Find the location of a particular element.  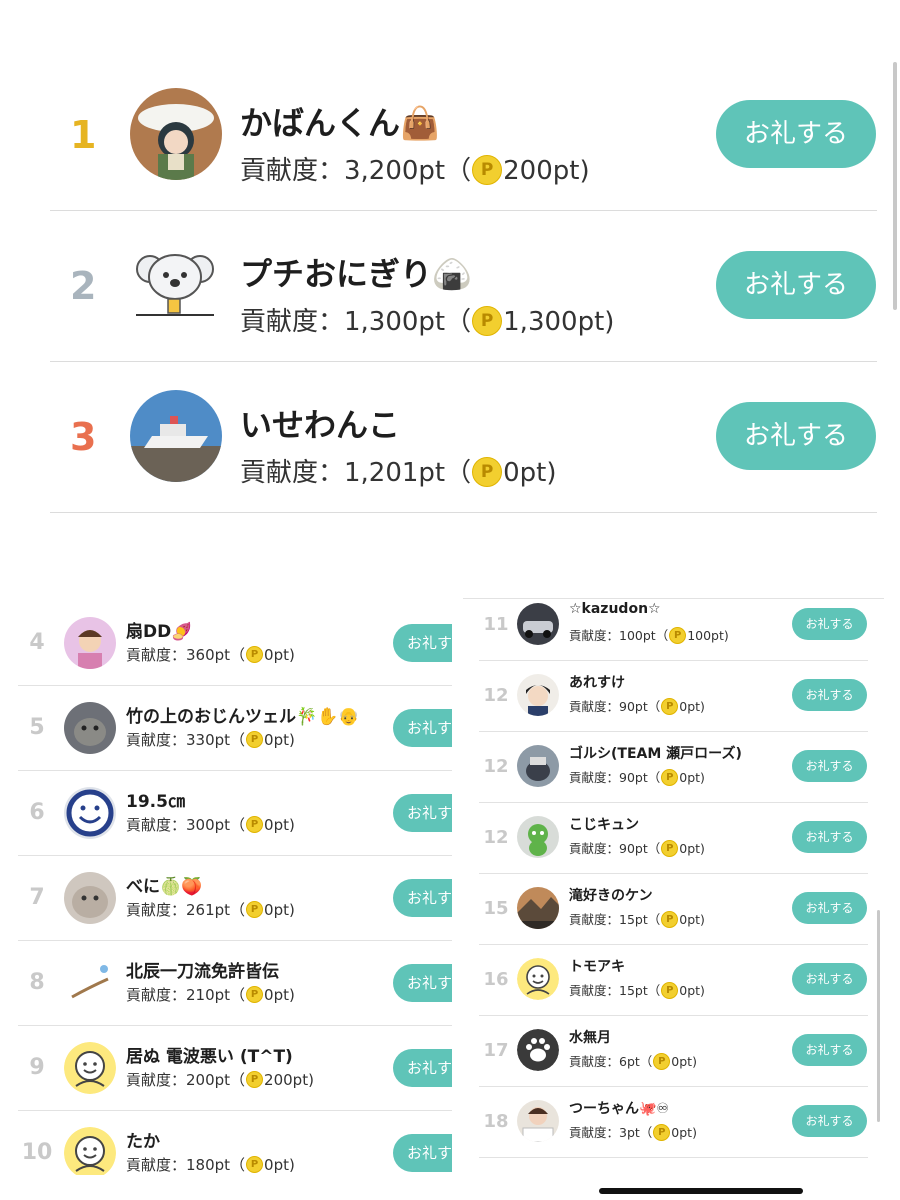

ranking-row: 5 竹の上のおじんツェル🎋✋👴 貢献度：330pt（ P 0pt) お礼す is located at coordinates (235, 728).